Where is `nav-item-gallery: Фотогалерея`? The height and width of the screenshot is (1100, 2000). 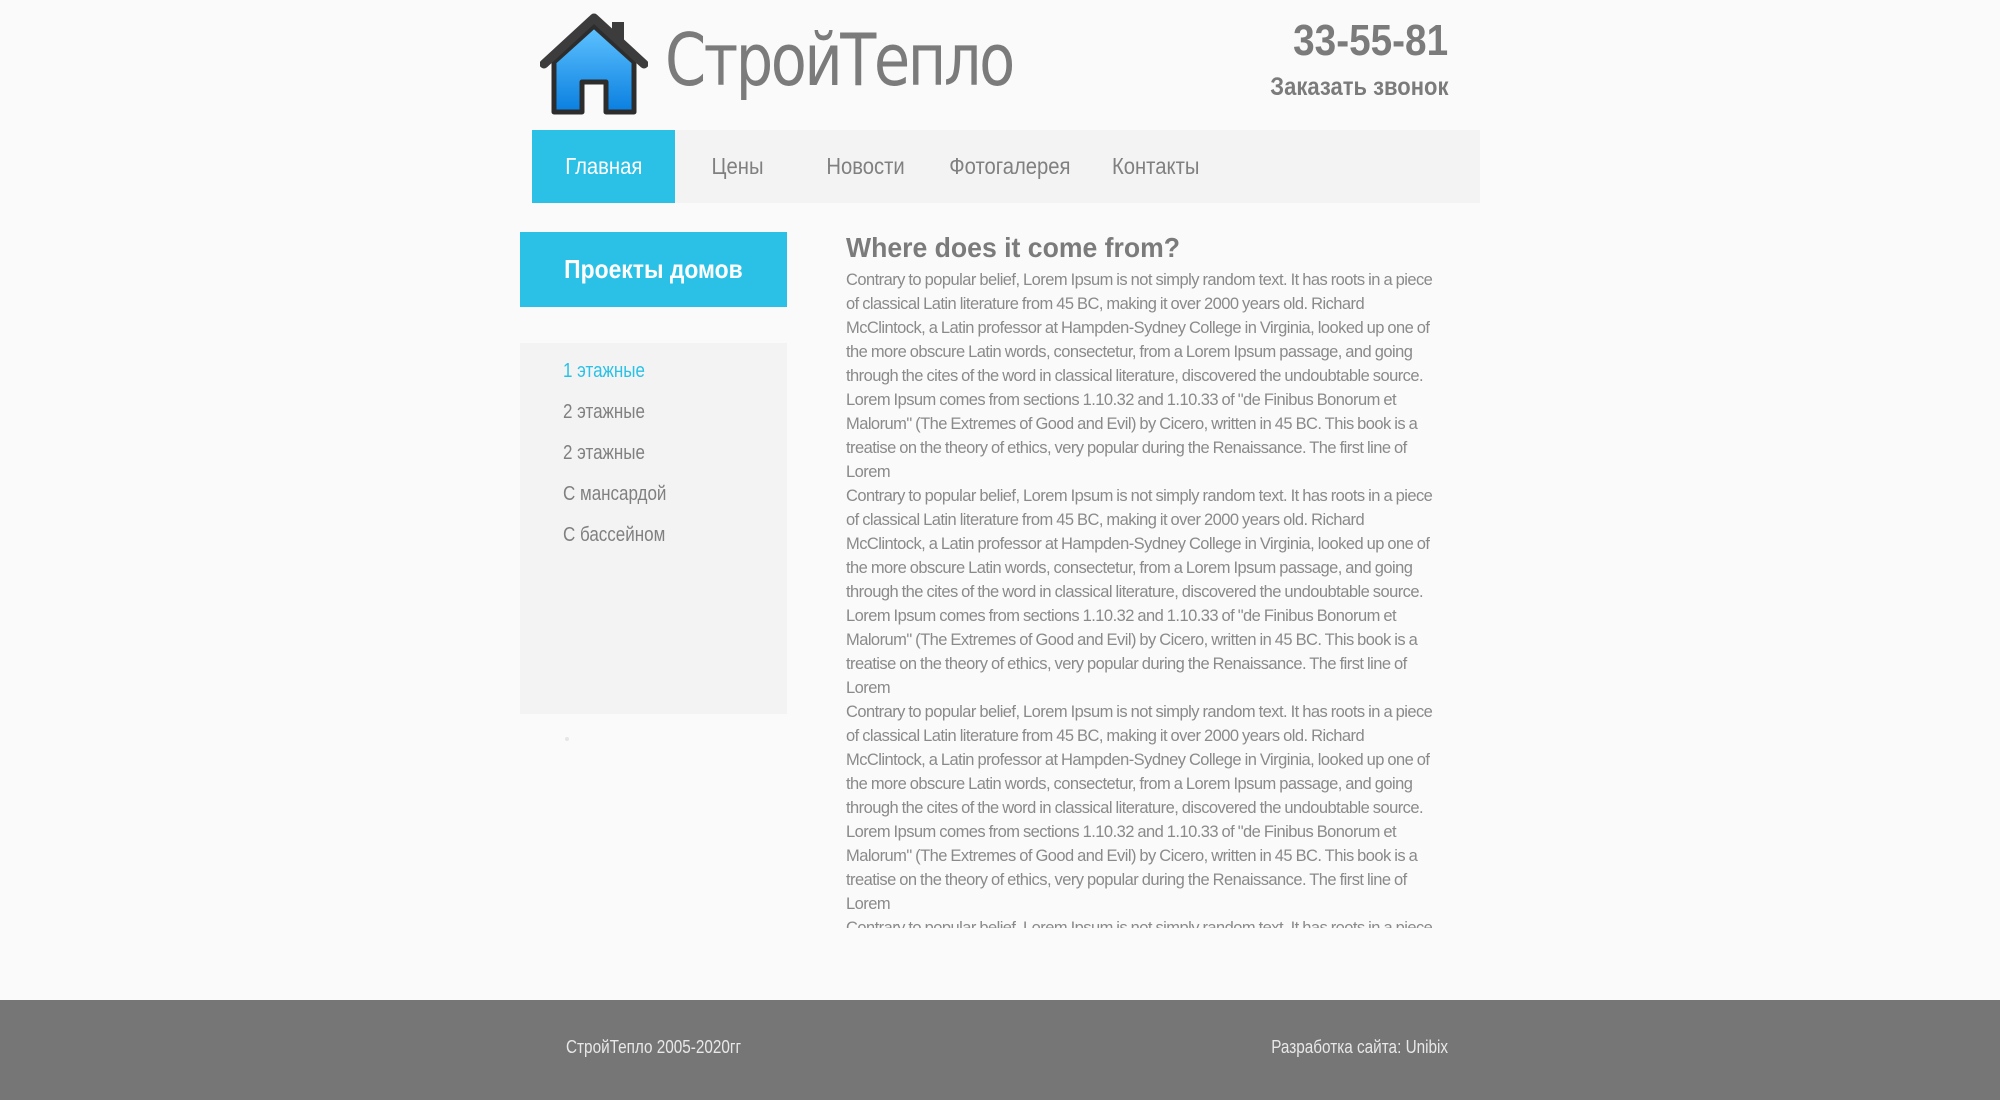
nav-item-gallery: Фотогалерея is located at coordinates (1009, 166).